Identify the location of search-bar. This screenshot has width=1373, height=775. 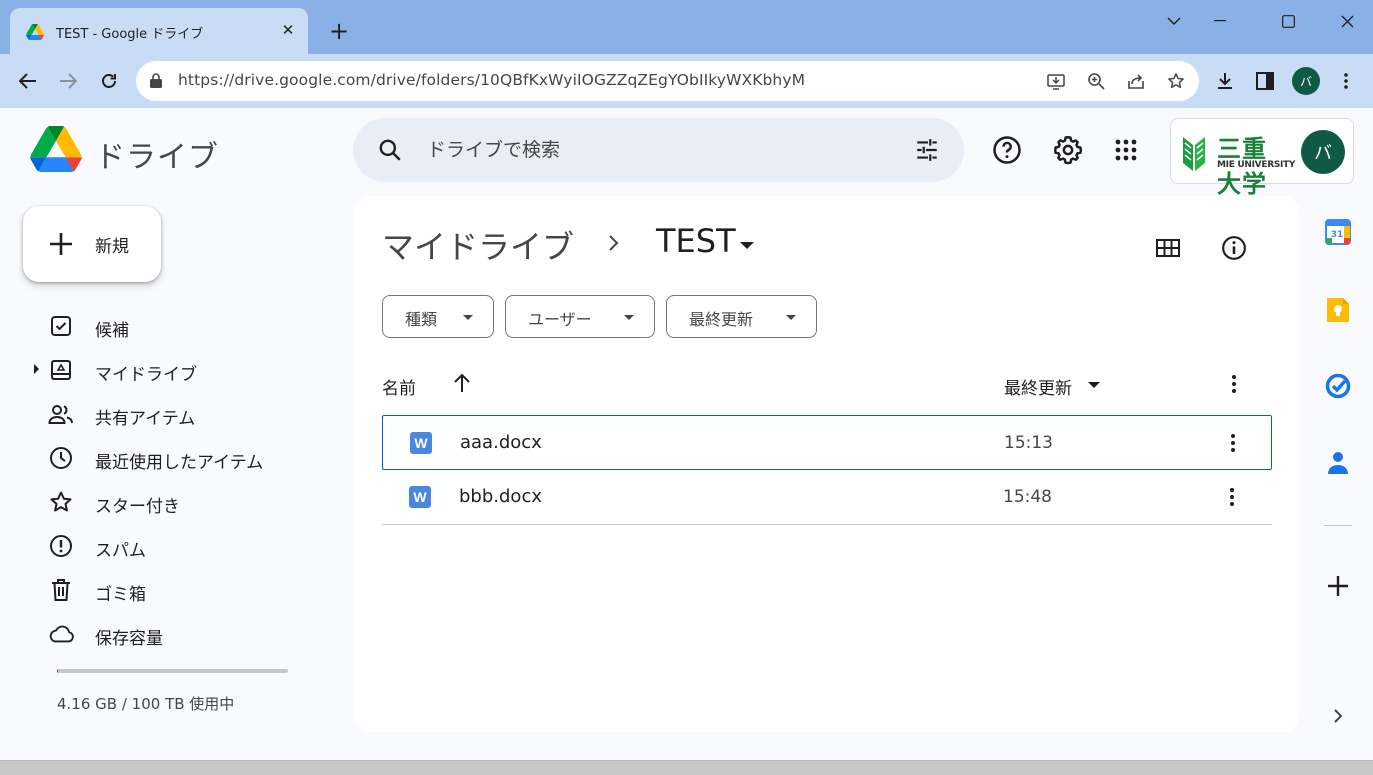
(658, 150).